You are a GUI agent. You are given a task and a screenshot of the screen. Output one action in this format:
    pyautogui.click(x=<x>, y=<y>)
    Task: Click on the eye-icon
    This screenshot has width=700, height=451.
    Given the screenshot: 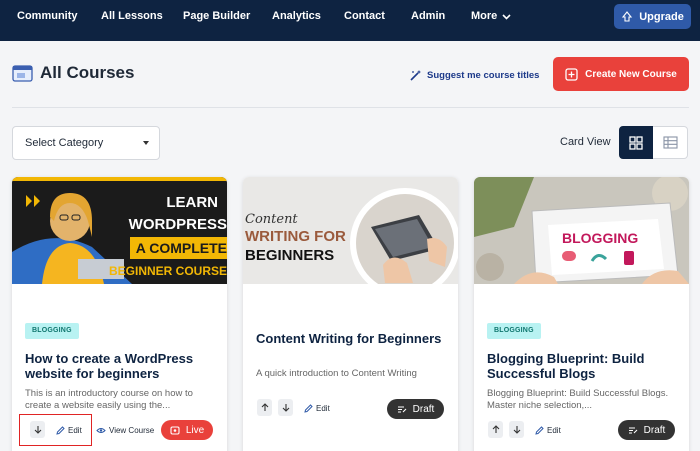 What is the action you would take?
    pyautogui.click(x=101, y=430)
    